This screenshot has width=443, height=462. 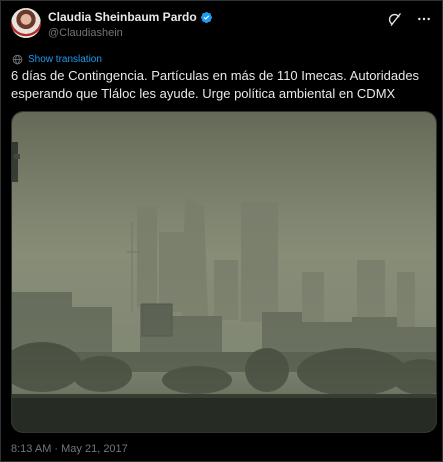 I want to click on more-options-button, so click(x=424, y=19).